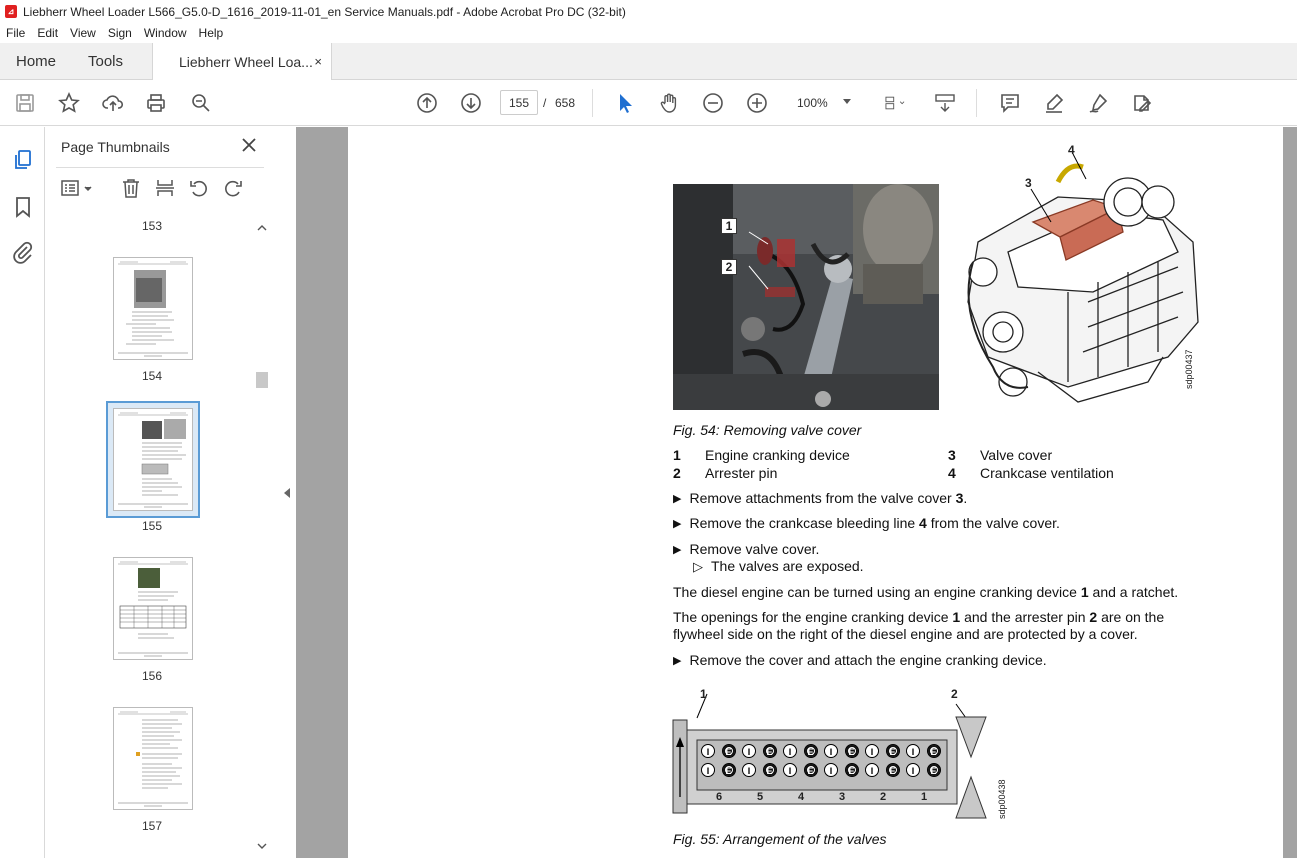 The image size is (1297, 858). I want to click on legend-number: 4, so click(952, 473).